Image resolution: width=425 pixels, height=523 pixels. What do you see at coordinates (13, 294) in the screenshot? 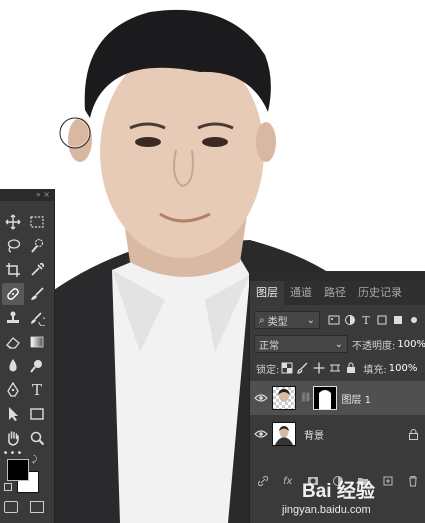
I see `healing-icon` at bounding box center [13, 294].